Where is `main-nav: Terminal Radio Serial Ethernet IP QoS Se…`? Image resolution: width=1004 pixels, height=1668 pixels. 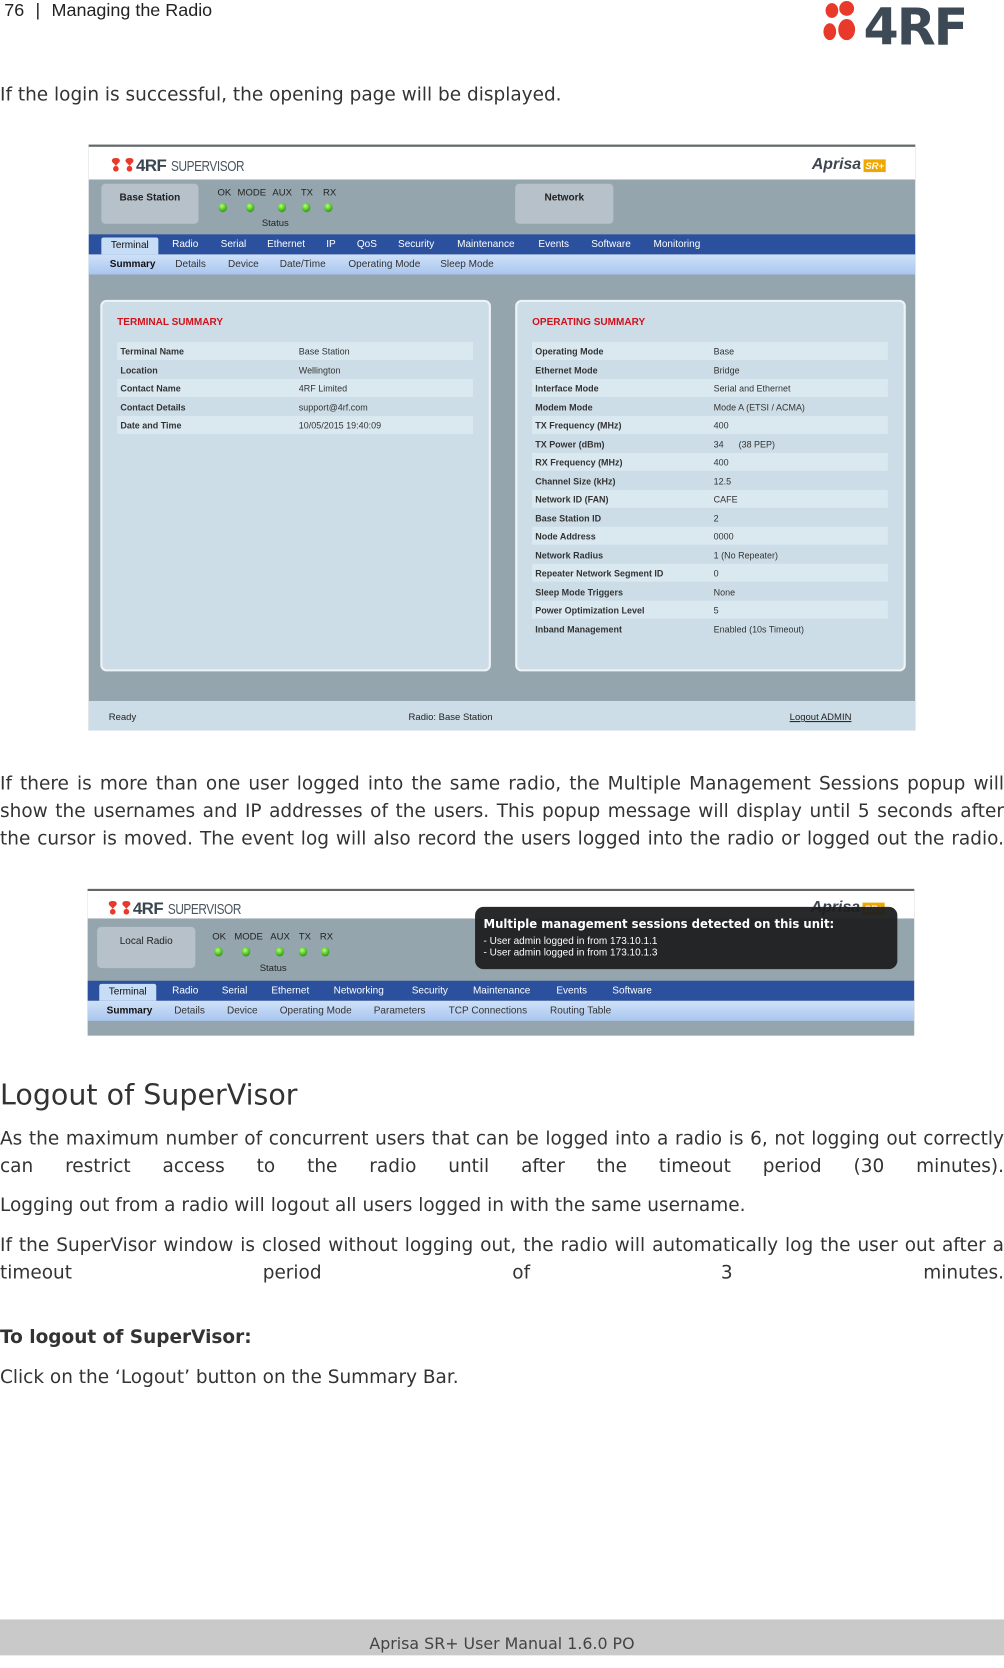 main-nav: Terminal Radio Serial Ethernet IP QoS Se… is located at coordinates (502, 244).